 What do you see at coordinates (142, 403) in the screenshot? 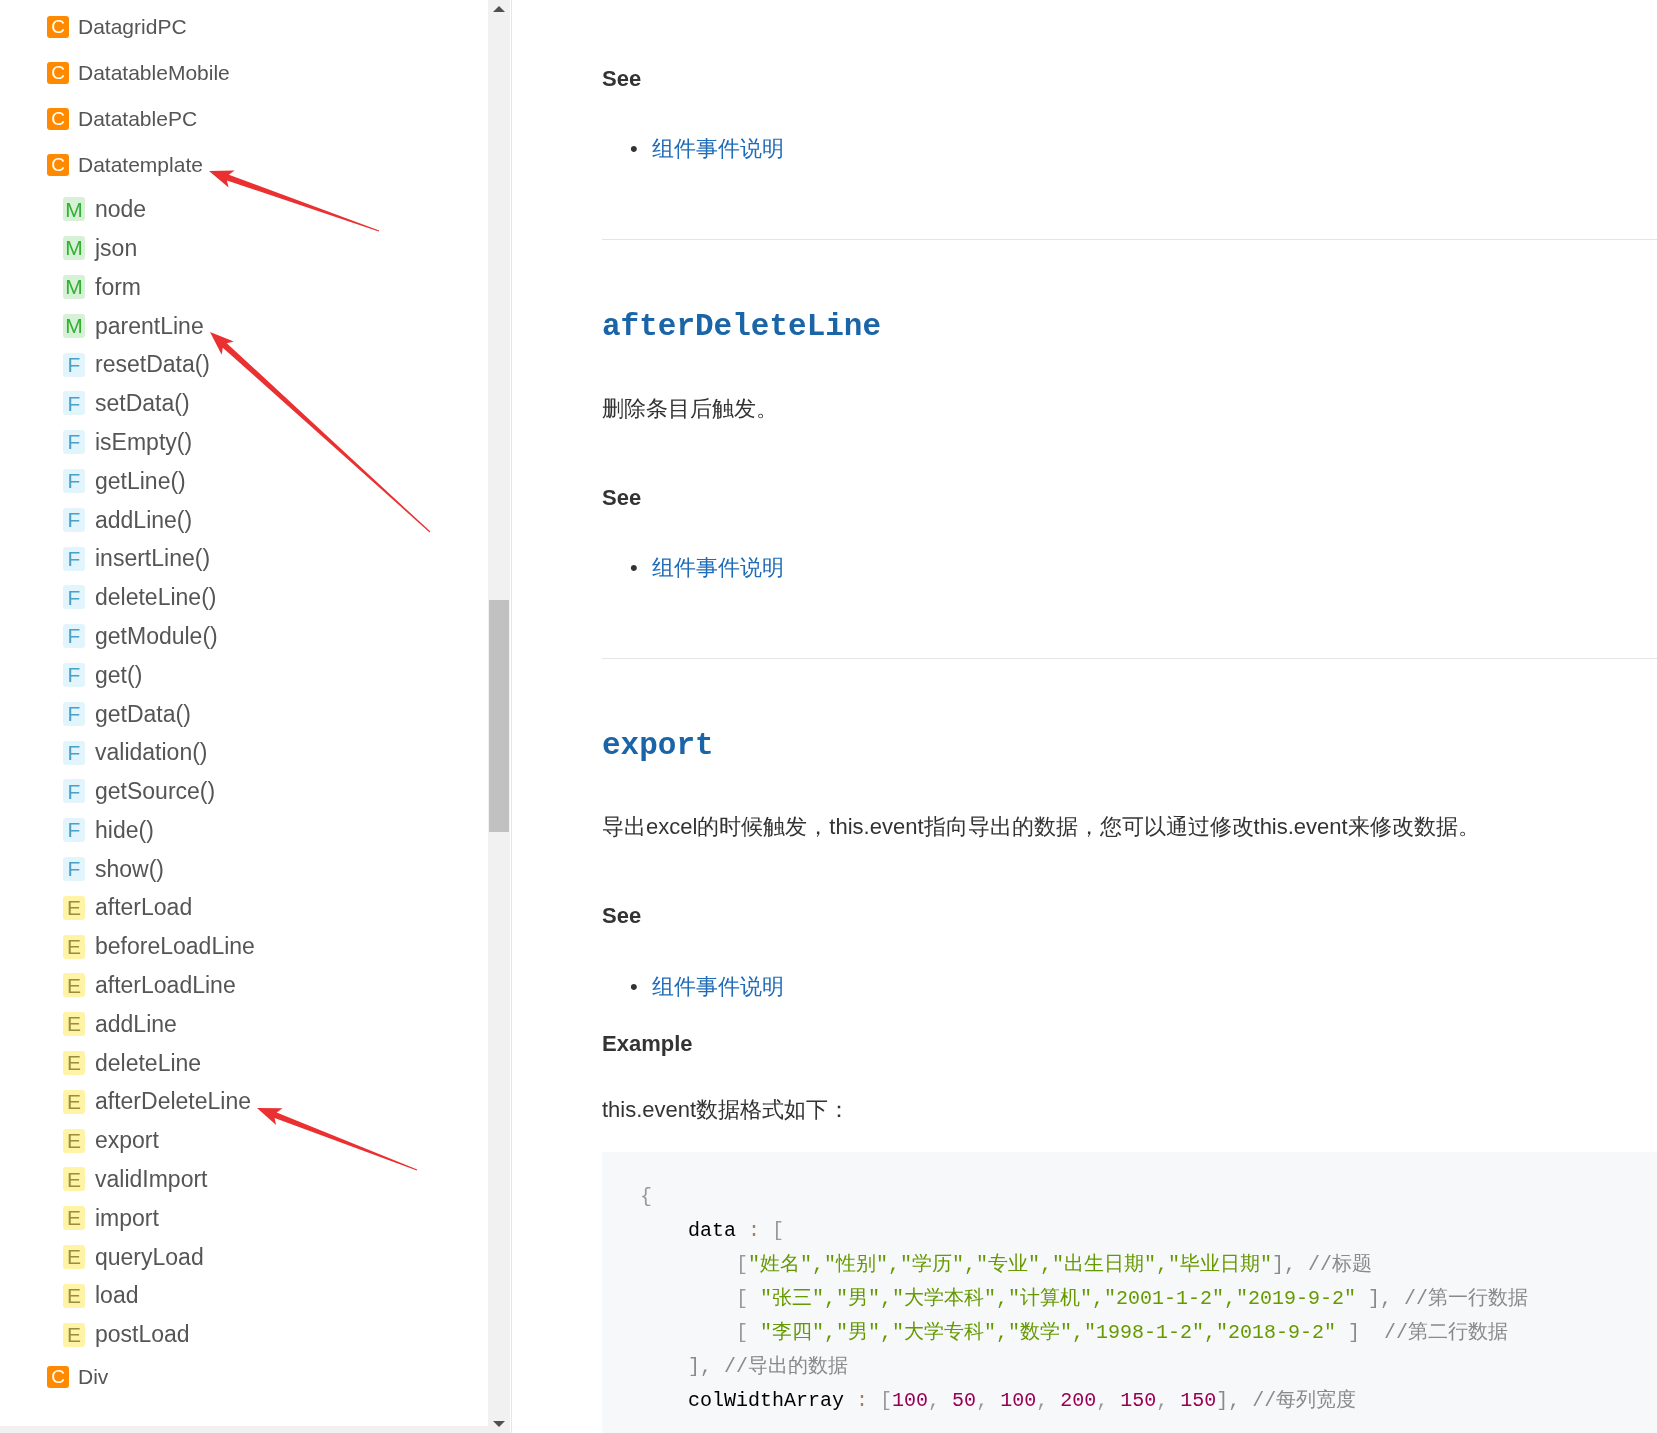
I see `tree-item-link: setData()` at bounding box center [142, 403].